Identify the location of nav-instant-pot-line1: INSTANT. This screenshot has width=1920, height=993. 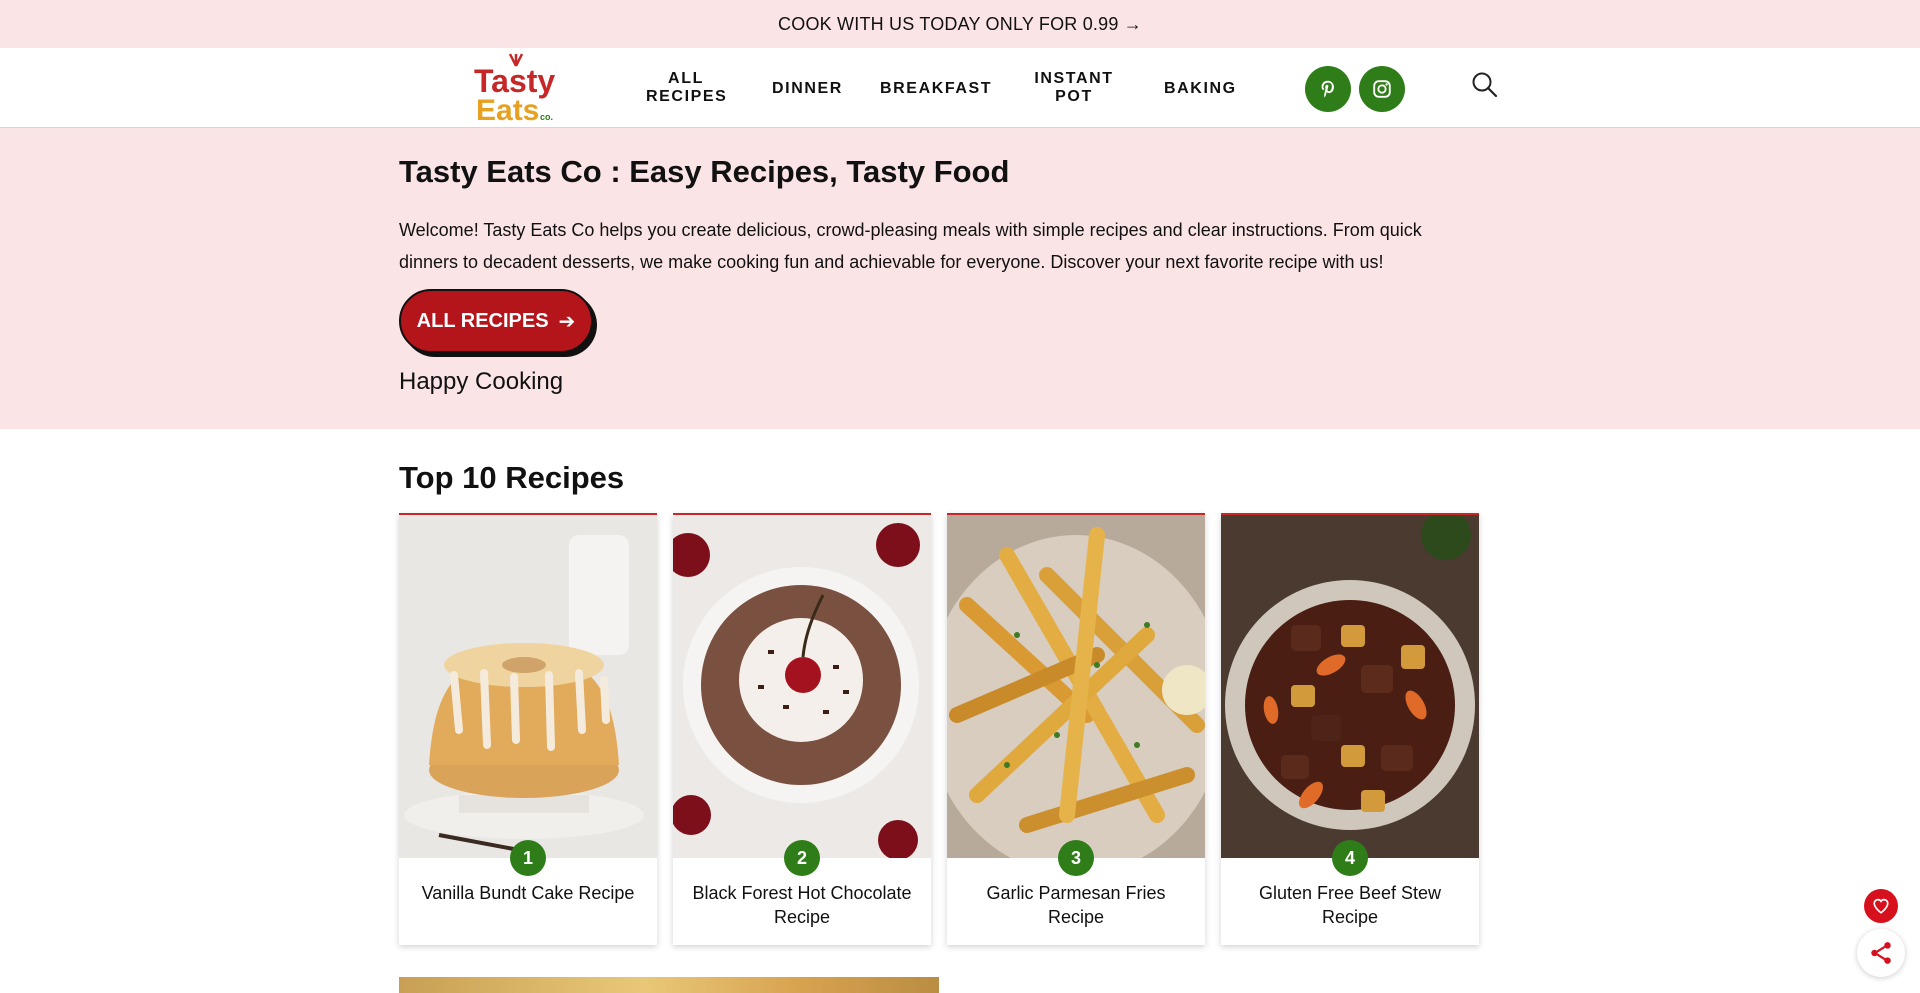
(1074, 78).